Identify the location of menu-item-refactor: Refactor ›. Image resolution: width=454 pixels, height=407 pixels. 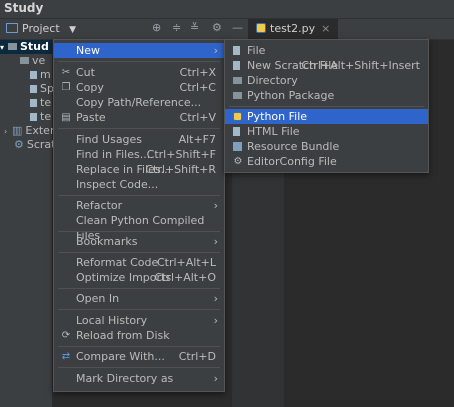
(139, 205).